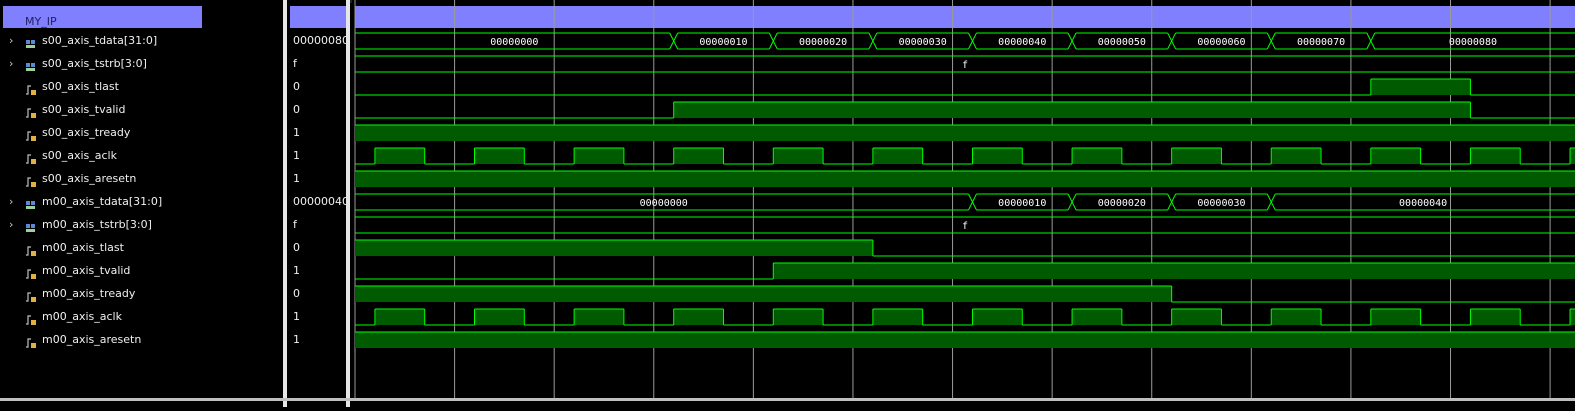 The width and height of the screenshot is (1575, 411). Describe the element at coordinates (89, 293) in the screenshot. I see `signal-name: m00_axis_tready` at that location.